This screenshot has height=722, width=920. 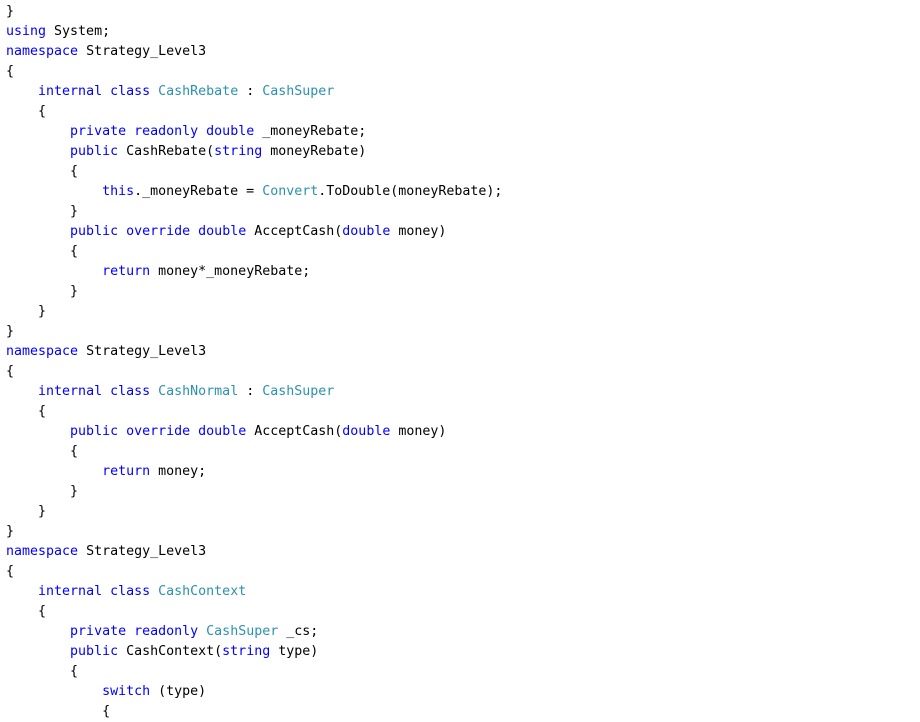 I want to click on code-line: internal class CashRebate : CashSuper, so click(x=461, y=92).